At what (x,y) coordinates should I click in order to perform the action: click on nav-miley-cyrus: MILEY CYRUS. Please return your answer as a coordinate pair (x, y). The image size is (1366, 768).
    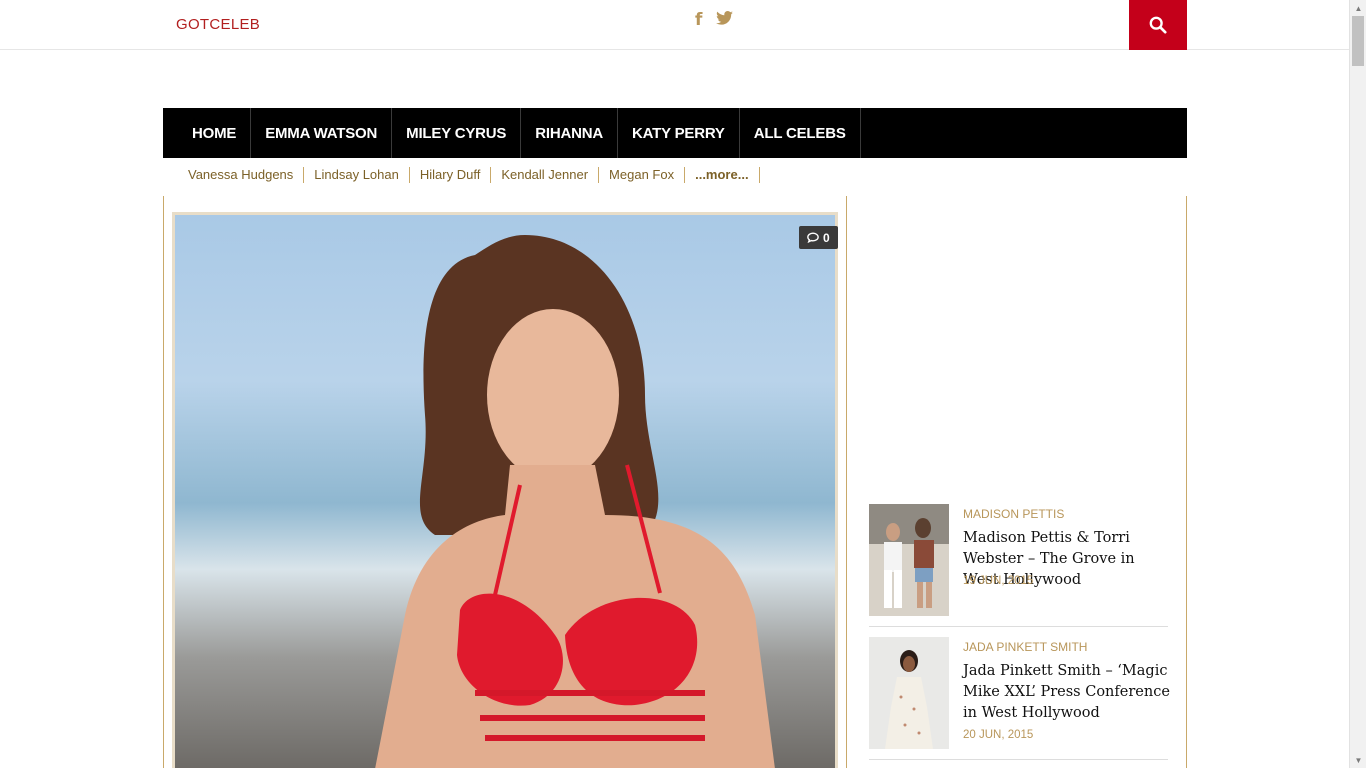
    Looking at the image, I should click on (457, 133).